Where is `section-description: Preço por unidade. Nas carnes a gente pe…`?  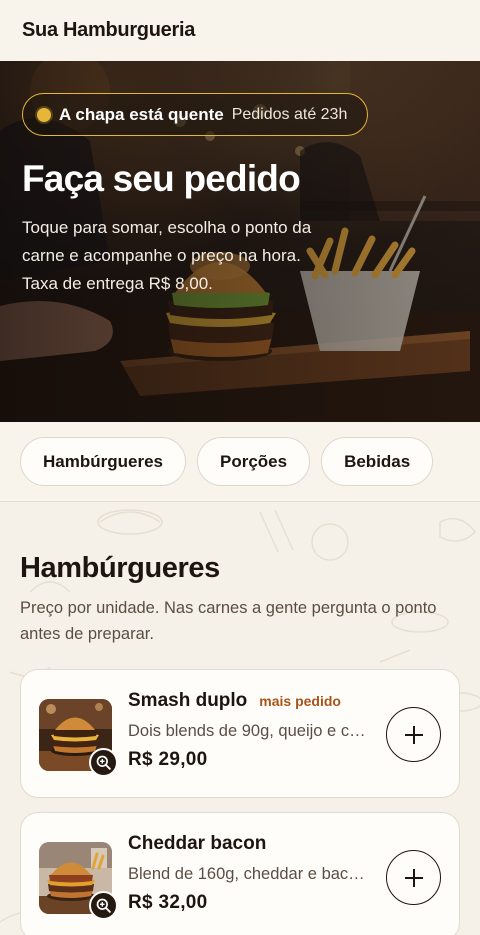 section-description: Preço por unidade. Nas carnes a gente pe… is located at coordinates (228, 621).